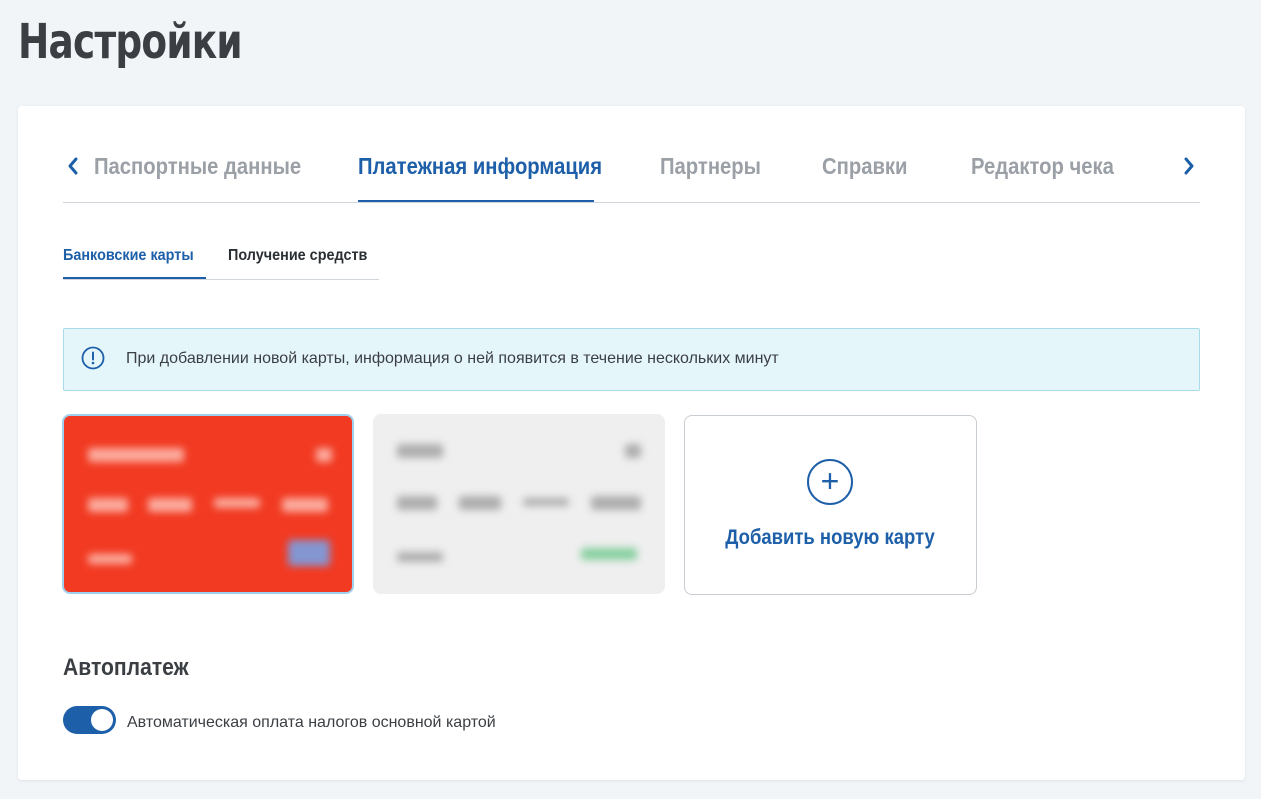  What do you see at coordinates (89, 720) in the screenshot?
I see `autopay-toggle` at bounding box center [89, 720].